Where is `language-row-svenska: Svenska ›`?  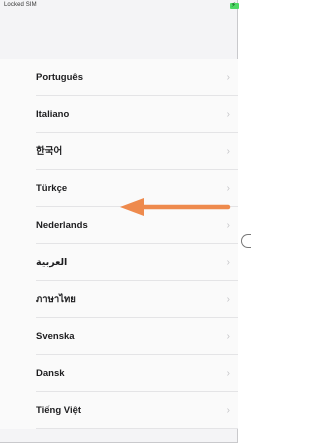 language-row-svenska: Svenska › is located at coordinates (119, 336).